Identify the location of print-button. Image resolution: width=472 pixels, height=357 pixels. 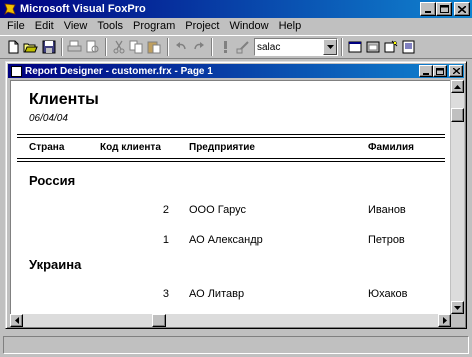
(74, 47).